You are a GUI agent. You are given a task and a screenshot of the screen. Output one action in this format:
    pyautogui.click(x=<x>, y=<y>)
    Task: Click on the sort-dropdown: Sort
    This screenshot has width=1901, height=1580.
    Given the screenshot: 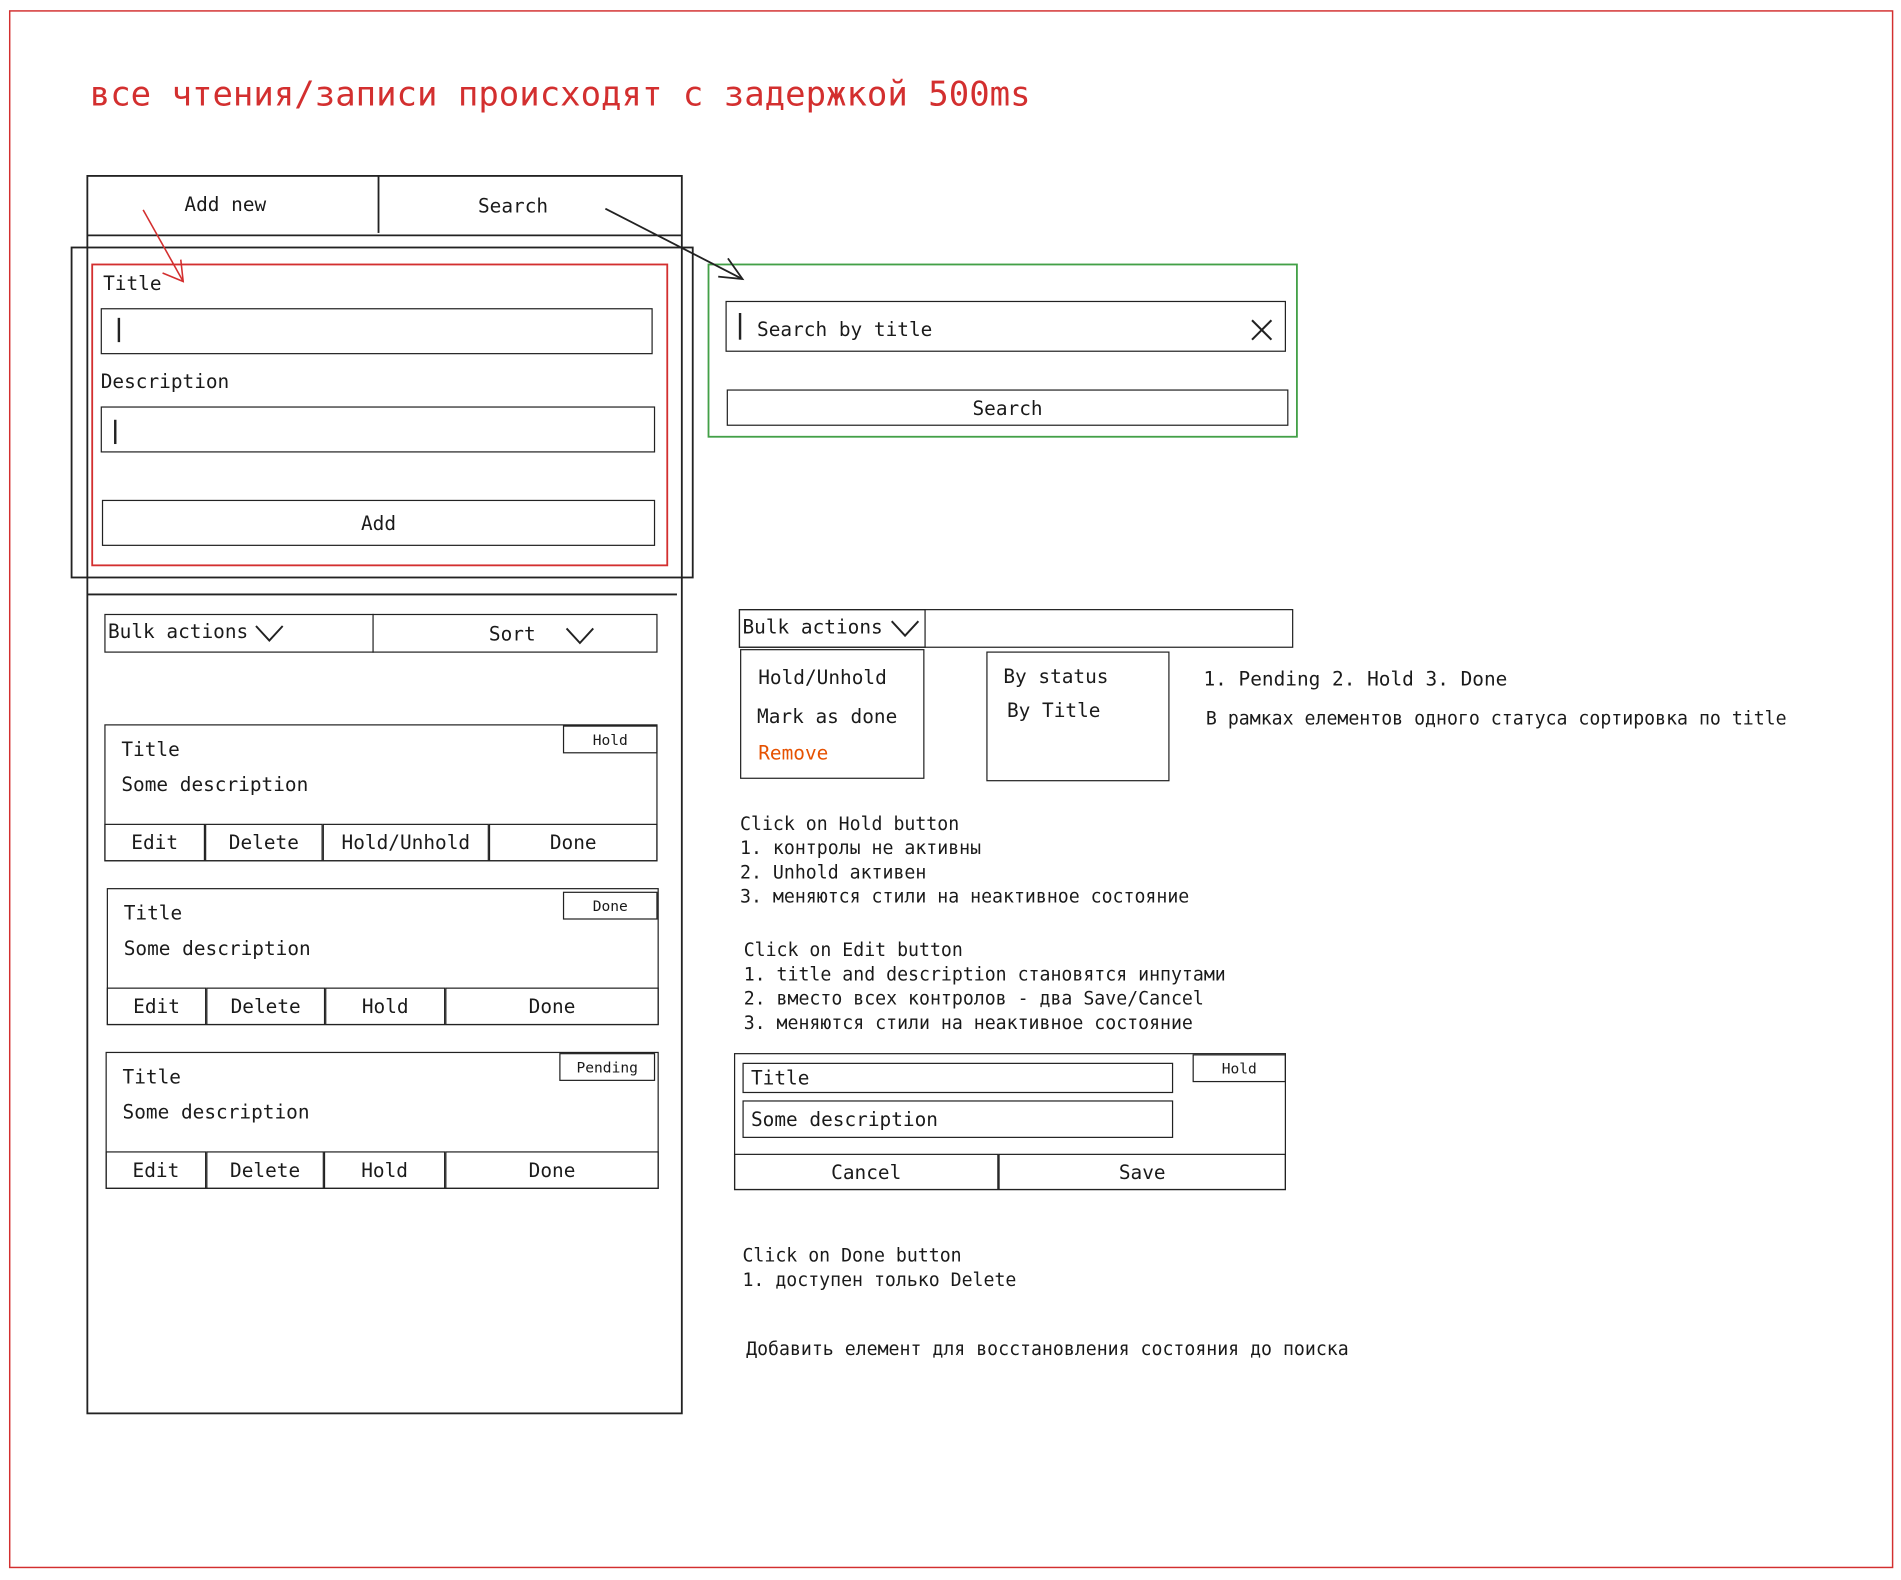 What is the action you would take?
    pyautogui.click(x=512, y=634)
    